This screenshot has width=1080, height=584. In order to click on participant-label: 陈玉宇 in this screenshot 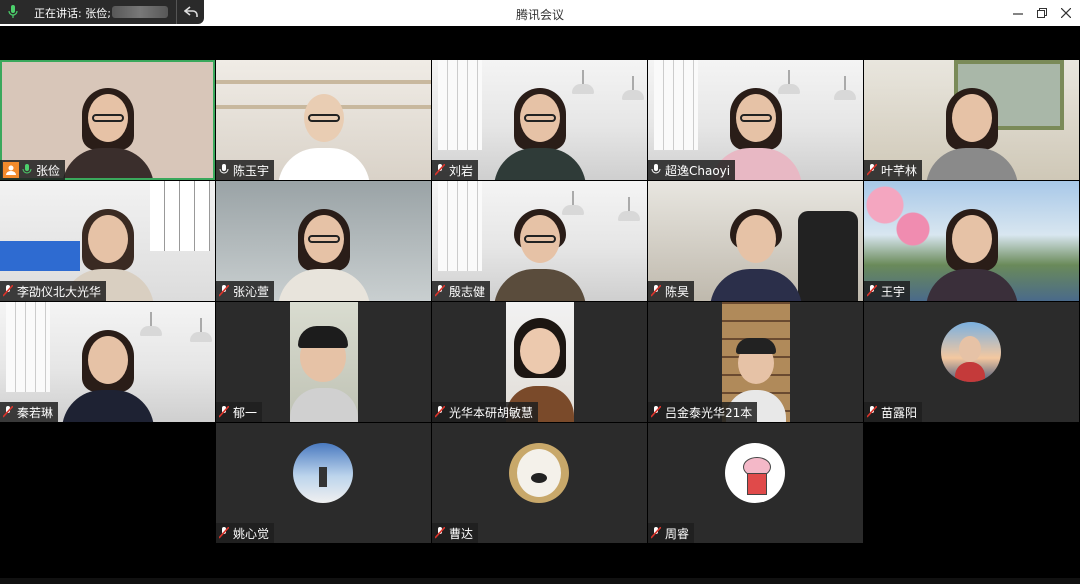, I will do `click(245, 170)`.